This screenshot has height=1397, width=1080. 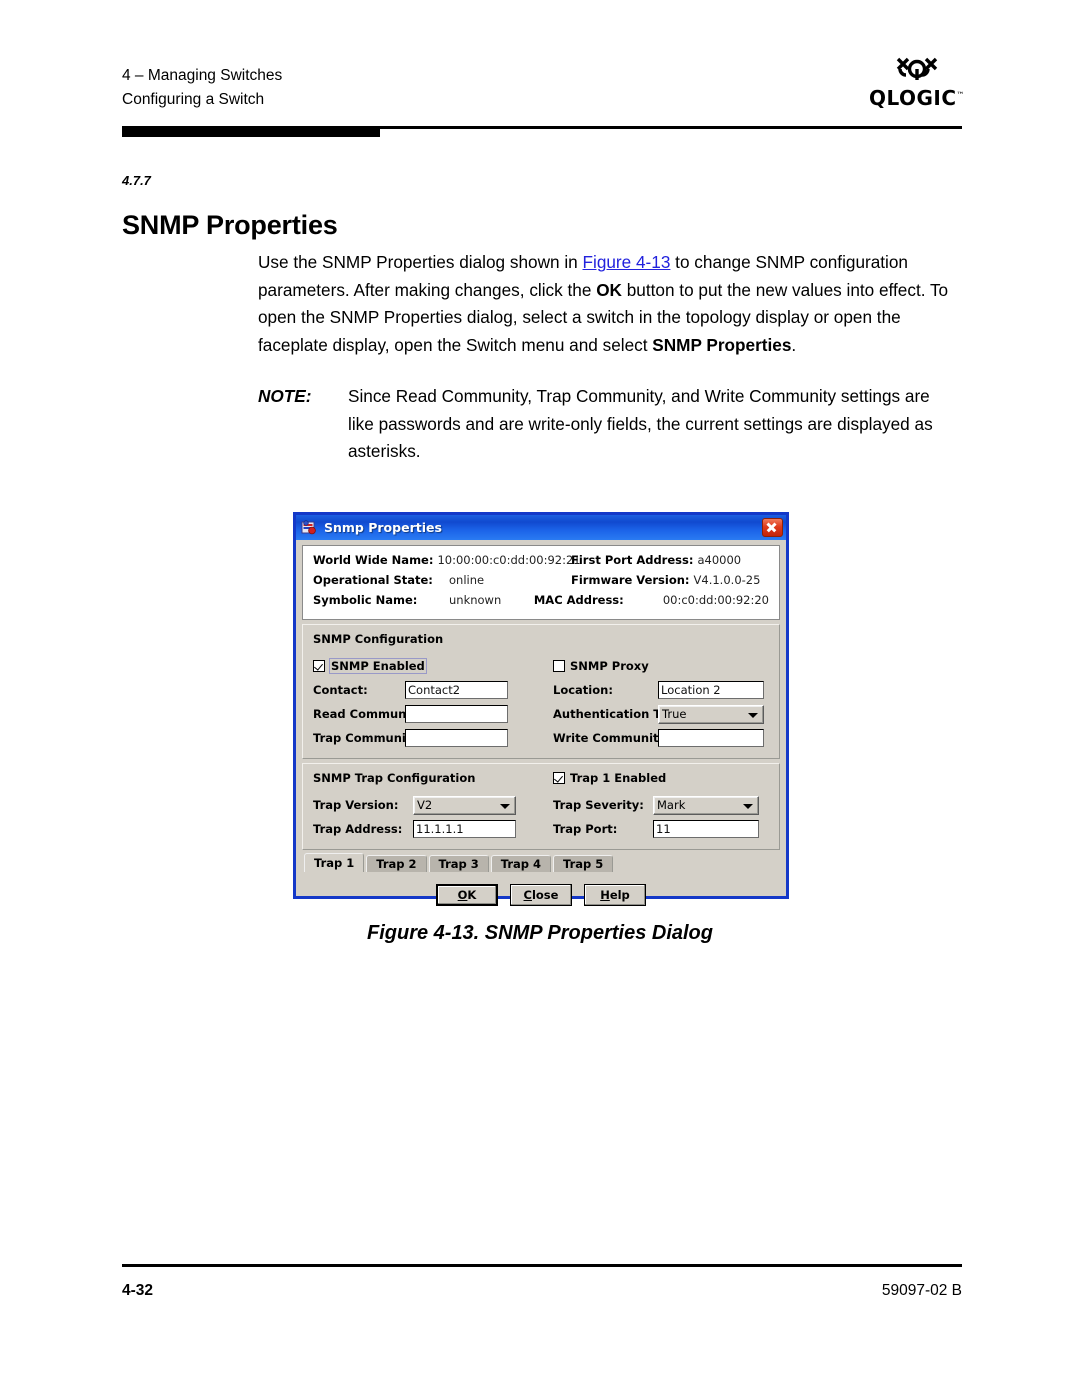 What do you see at coordinates (609, 666) in the screenshot?
I see `snmp-proxy-label: SNMP Proxy` at bounding box center [609, 666].